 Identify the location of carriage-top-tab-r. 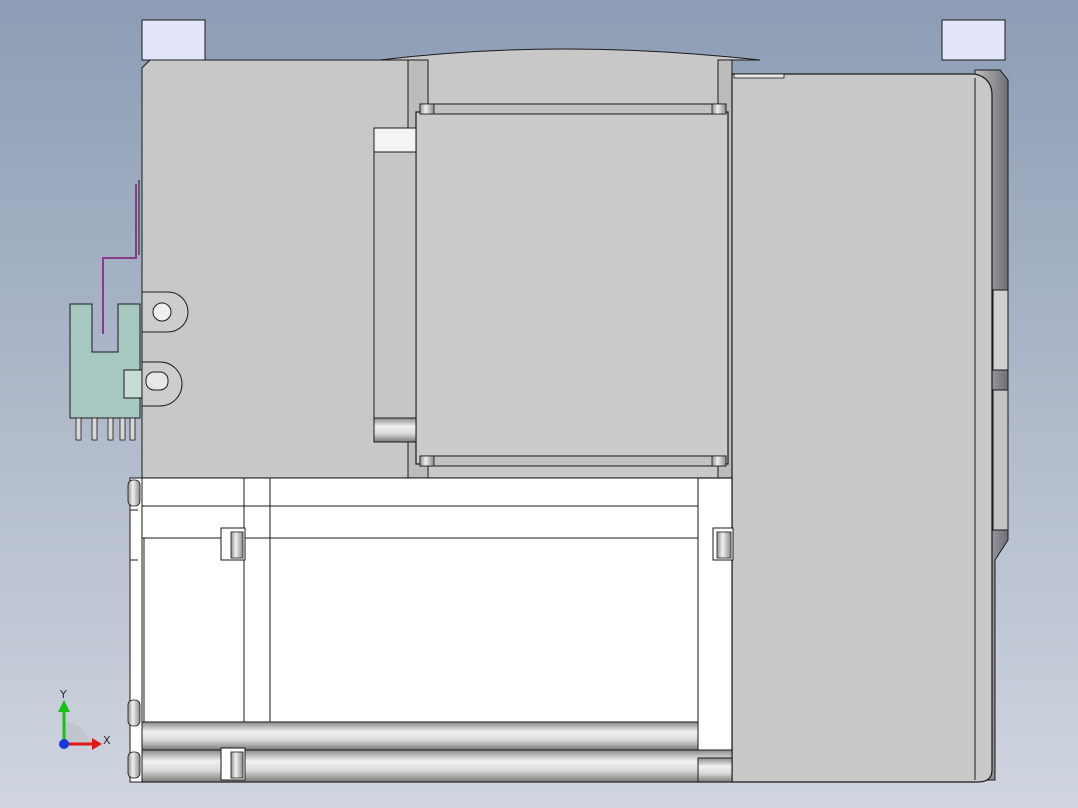
(719, 109).